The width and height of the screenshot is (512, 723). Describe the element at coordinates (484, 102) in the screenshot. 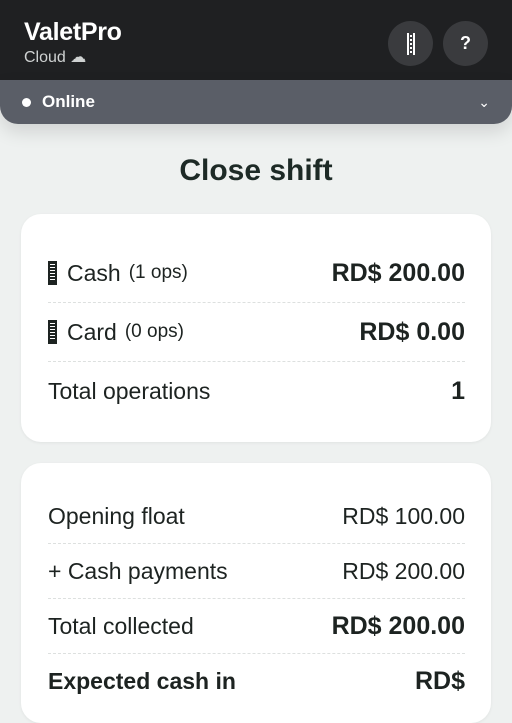

I see `chevron-down-icon: ⌄` at that location.